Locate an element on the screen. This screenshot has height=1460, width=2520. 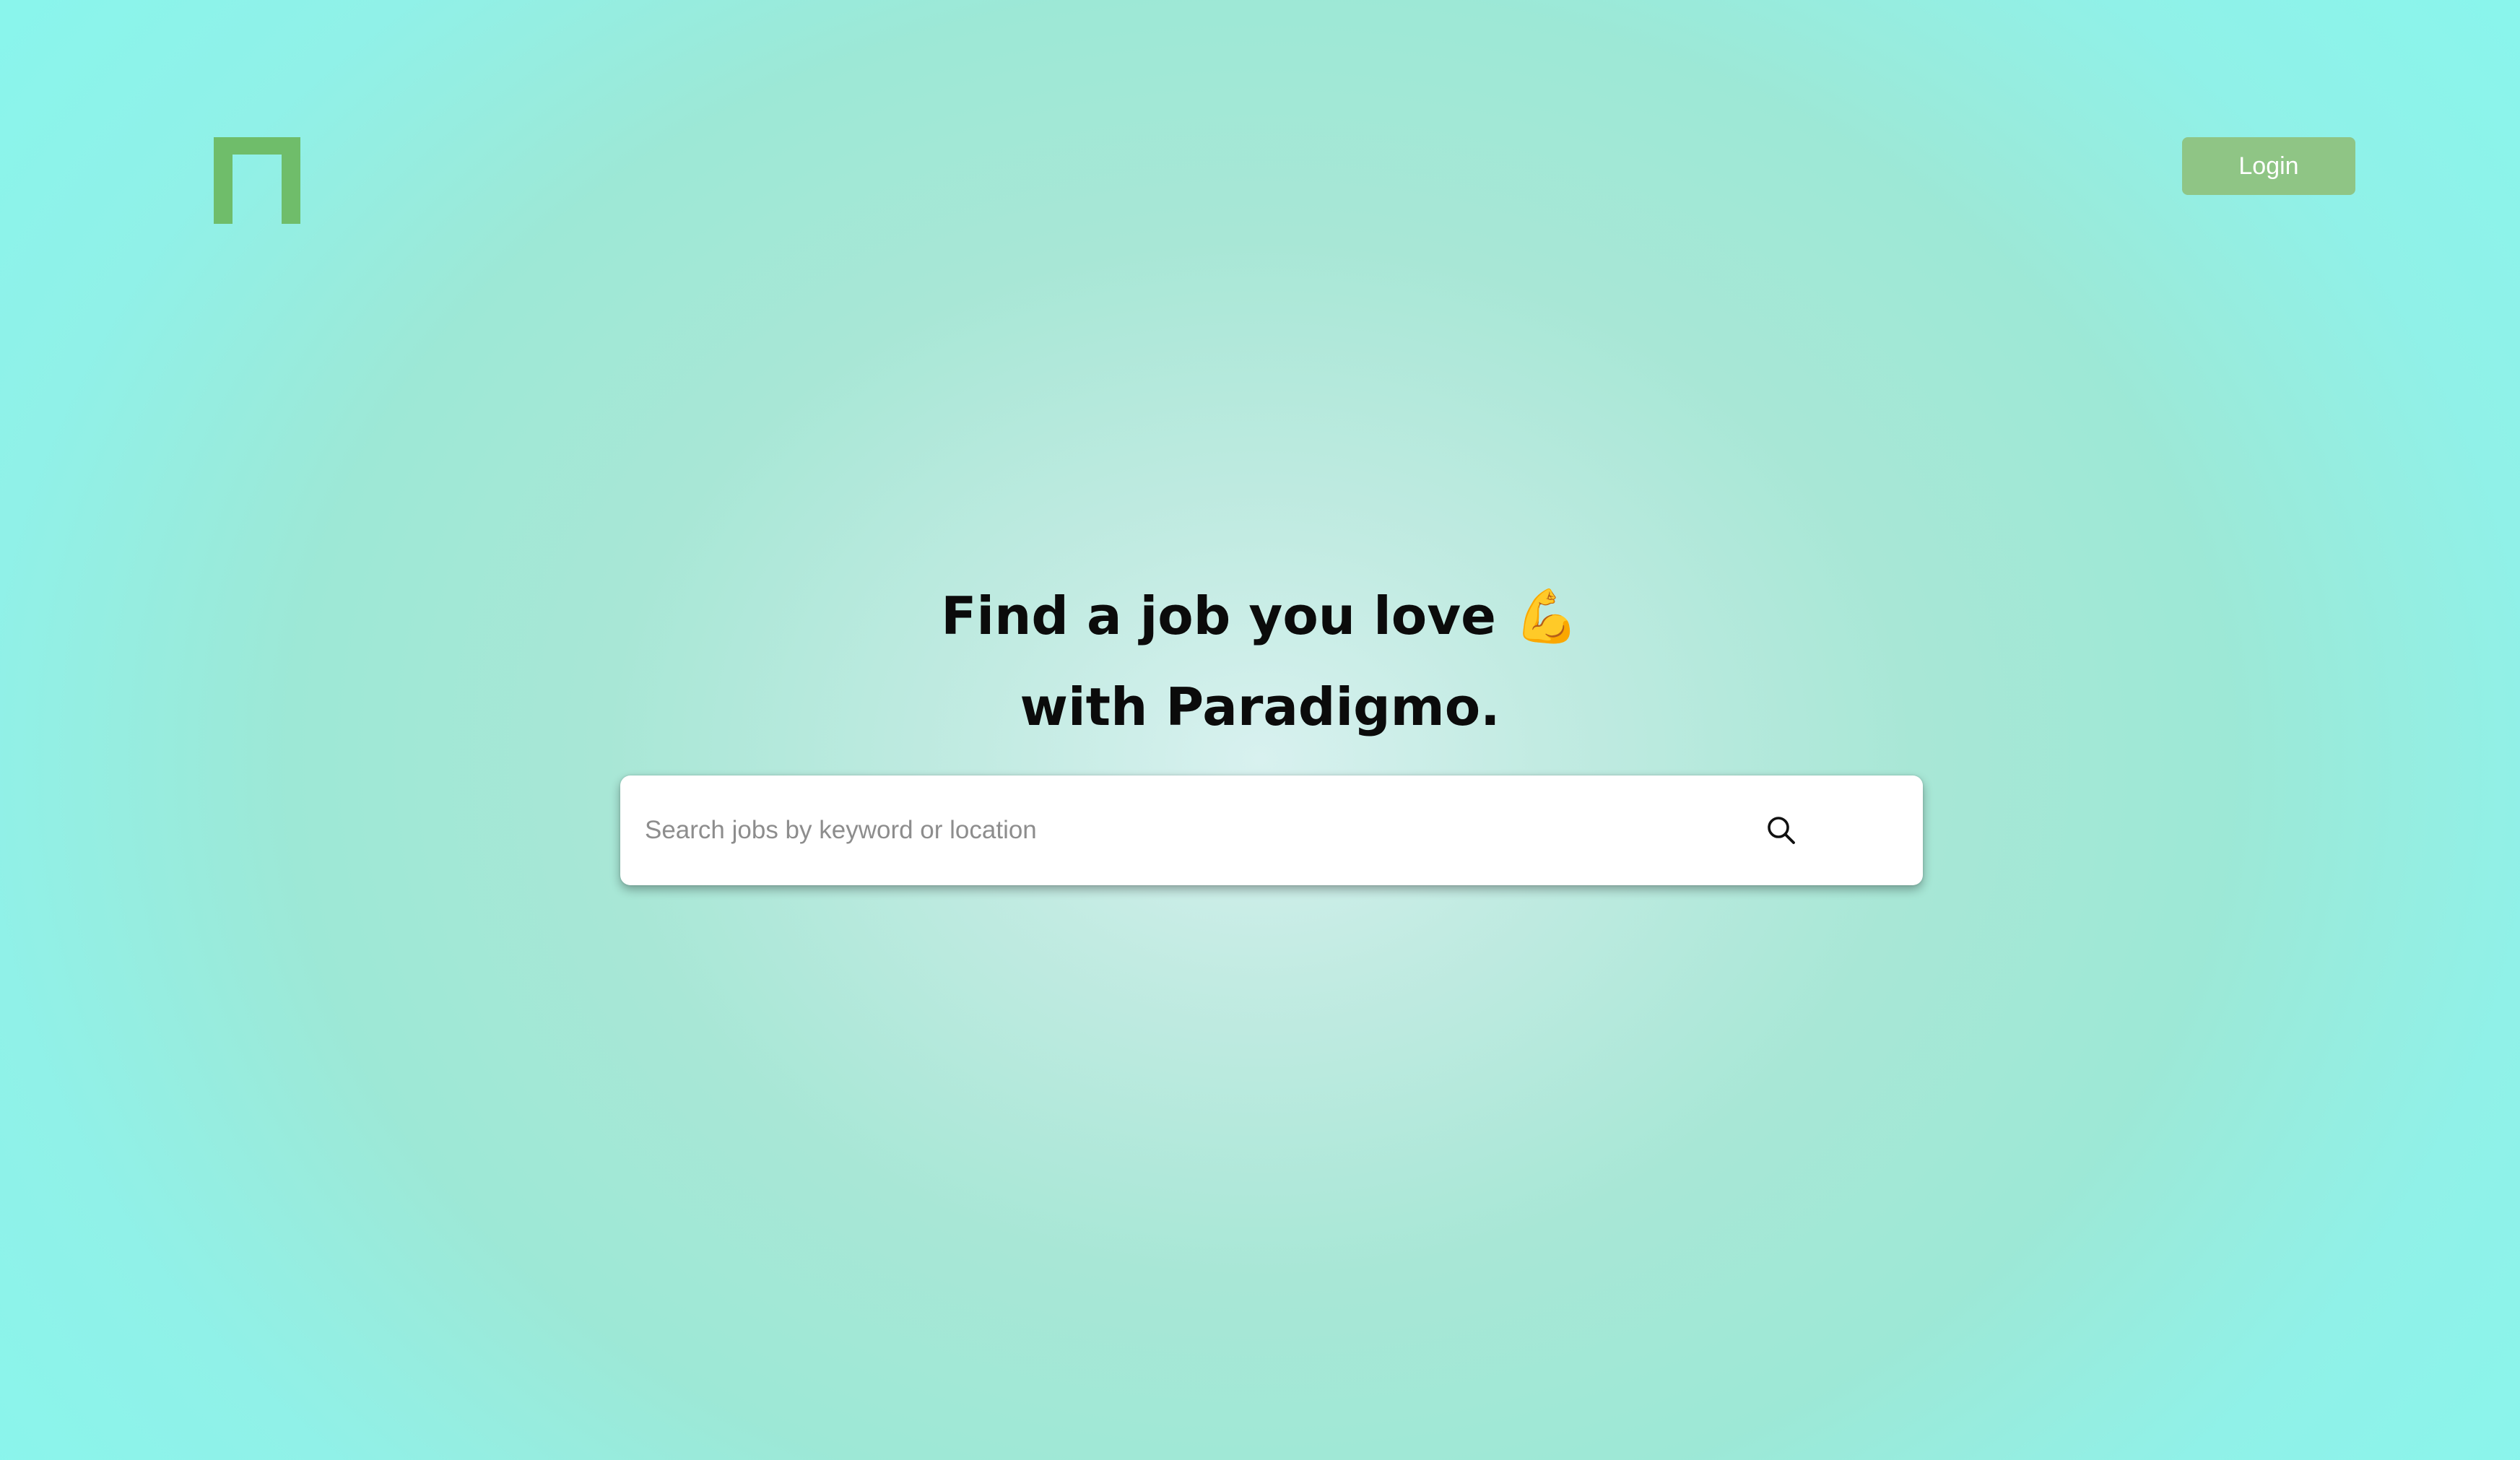
search-icon is located at coordinates (1781, 830).